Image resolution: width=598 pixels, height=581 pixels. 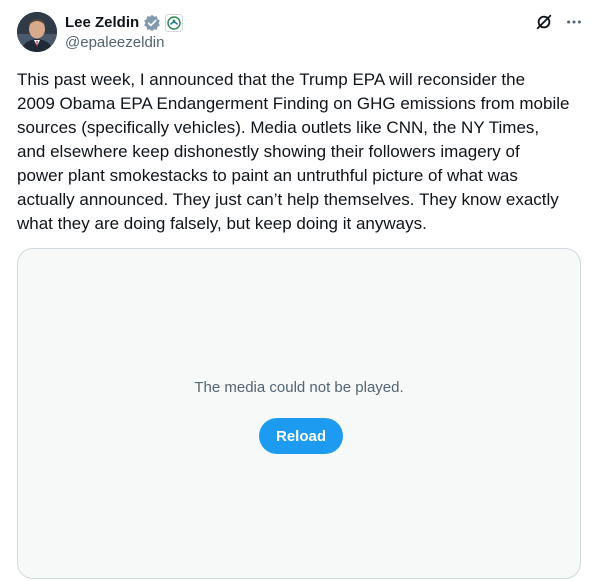 I want to click on reload-button: Reload, so click(x=301, y=436).